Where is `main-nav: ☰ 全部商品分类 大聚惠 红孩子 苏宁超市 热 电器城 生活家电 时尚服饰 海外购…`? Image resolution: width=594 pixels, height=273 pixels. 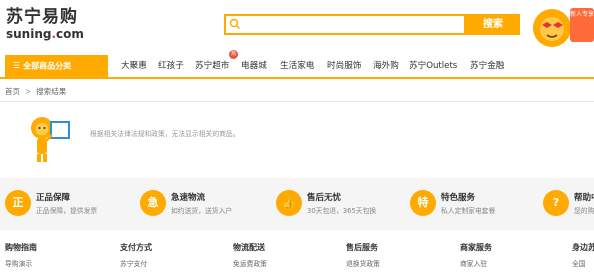 main-nav: ☰ 全部商品分类 大聚惠 红孩子 苏宁超市 热 电器城 生活家电 时尚服饰 海外购… is located at coordinates (297, 64).